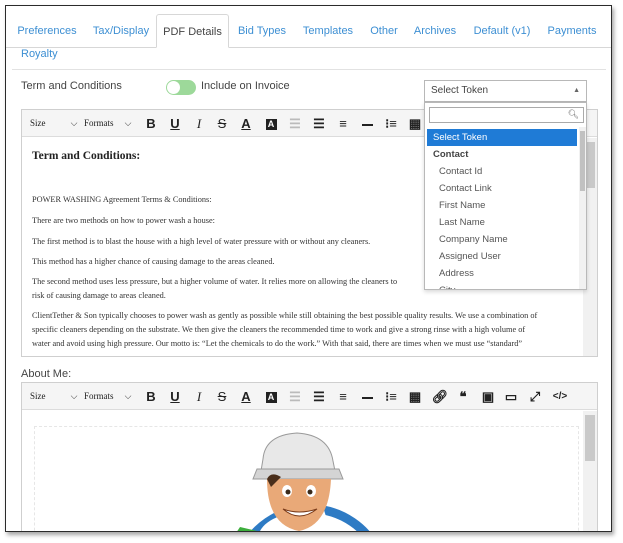 The height and width of the screenshot is (543, 623). I want to click on token-option: Assigned User, so click(502, 256).